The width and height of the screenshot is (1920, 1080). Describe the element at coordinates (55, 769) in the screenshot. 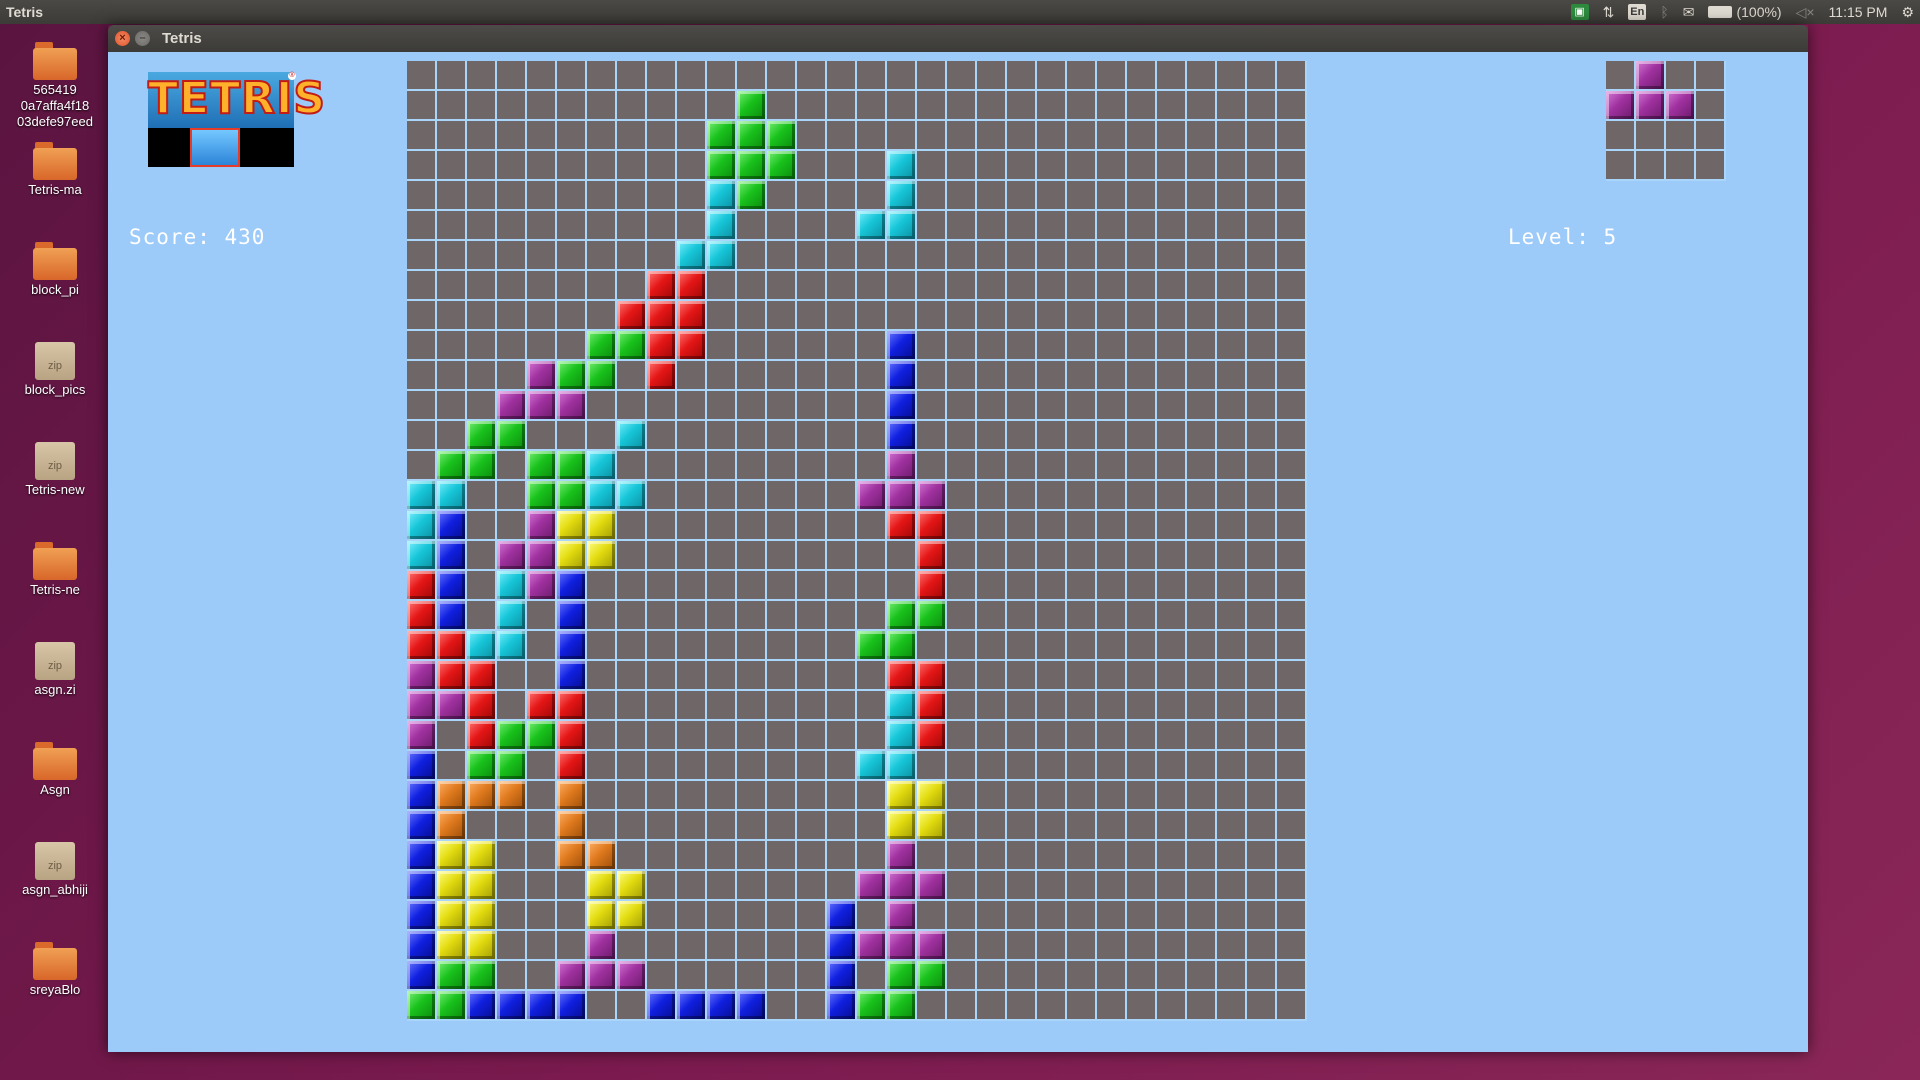

I see `desktop-item: Asgn` at that location.